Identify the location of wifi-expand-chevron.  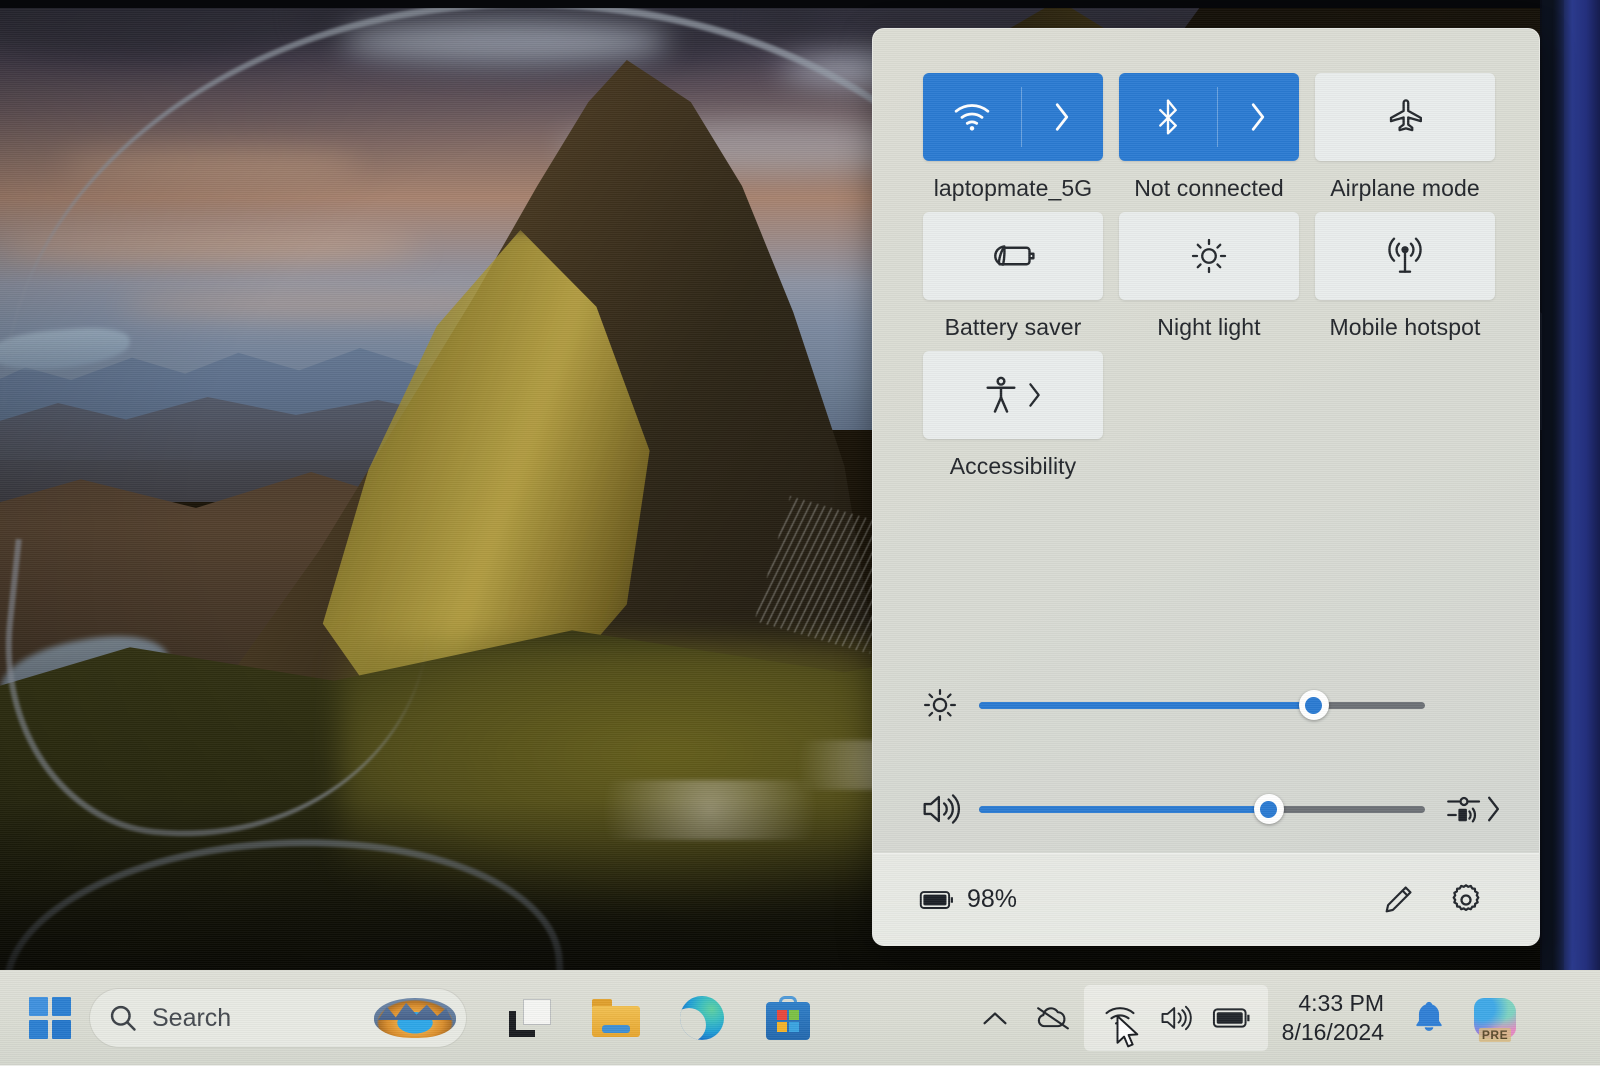
(1062, 117).